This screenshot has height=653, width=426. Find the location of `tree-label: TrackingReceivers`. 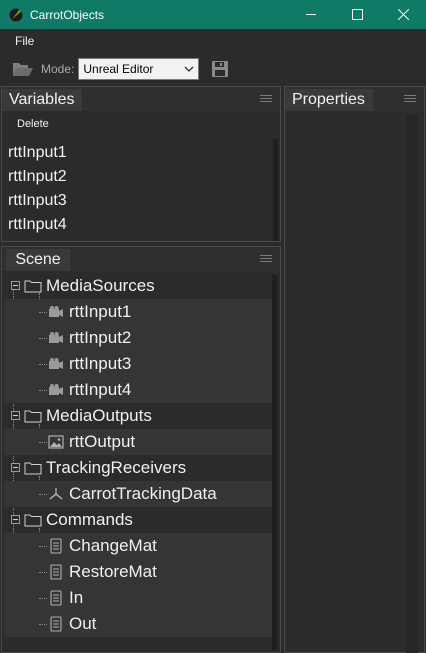

tree-label: TrackingReceivers is located at coordinates (116, 467).